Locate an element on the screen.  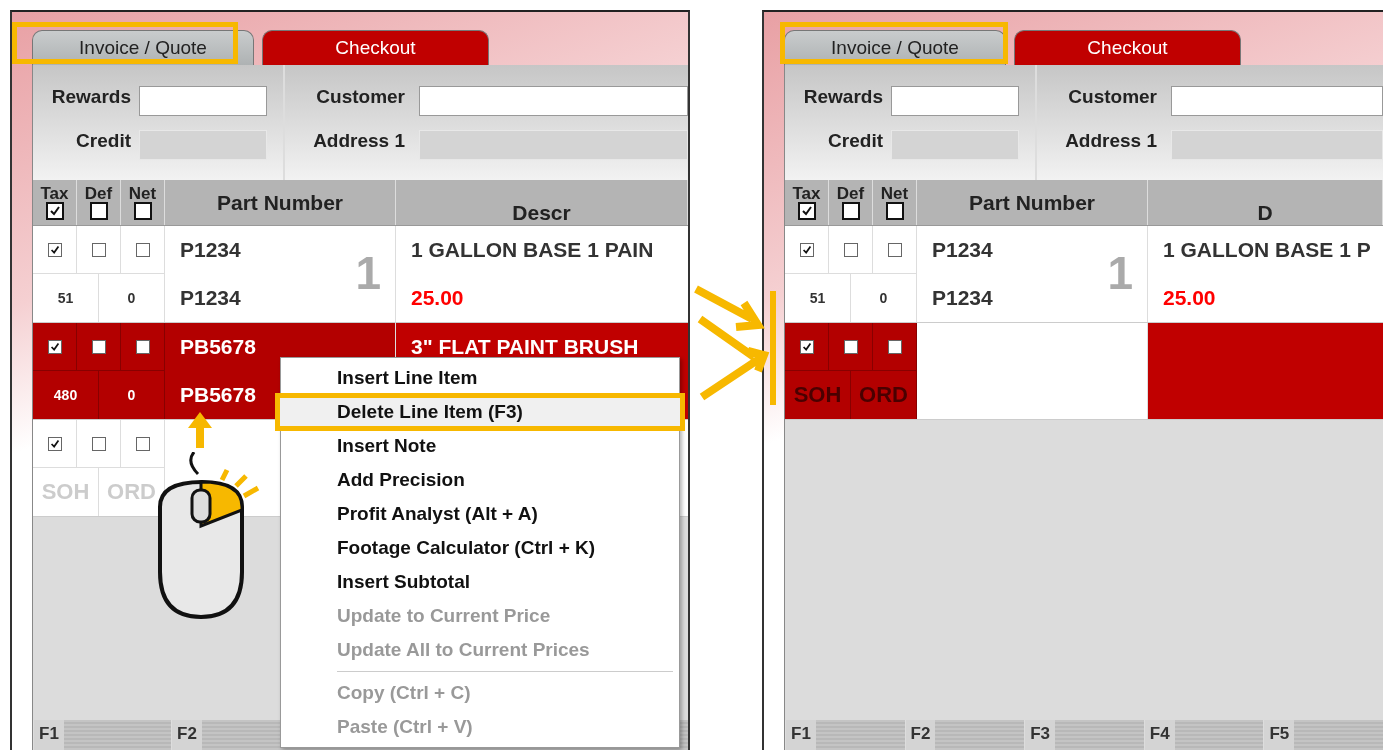
item-description: 3" FLAT PAINT BRUSH is located at coordinates (525, 347).